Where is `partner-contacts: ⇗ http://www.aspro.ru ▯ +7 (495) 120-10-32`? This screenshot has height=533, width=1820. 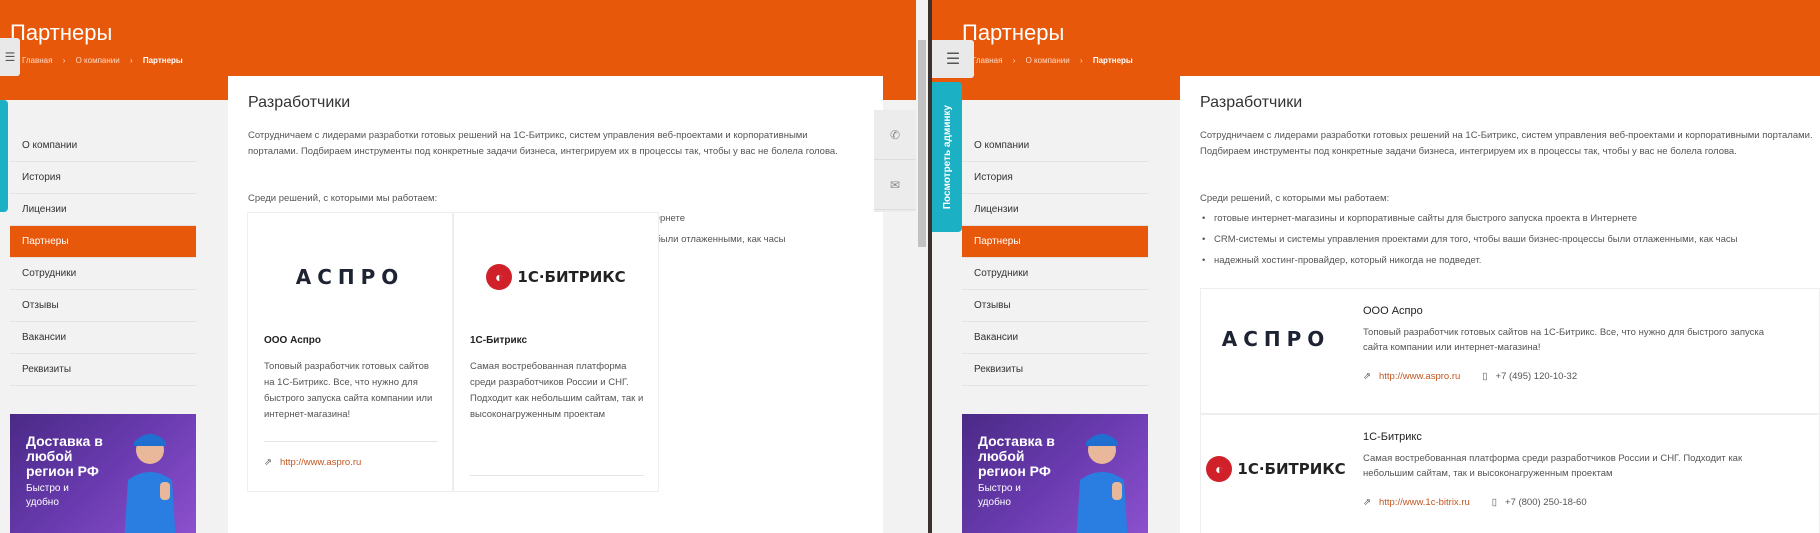 partner-contacts: ⇗ http://www.aspro.ru ▯ +7 (495) 120-10-32 is located at coordinates (1470, 376).